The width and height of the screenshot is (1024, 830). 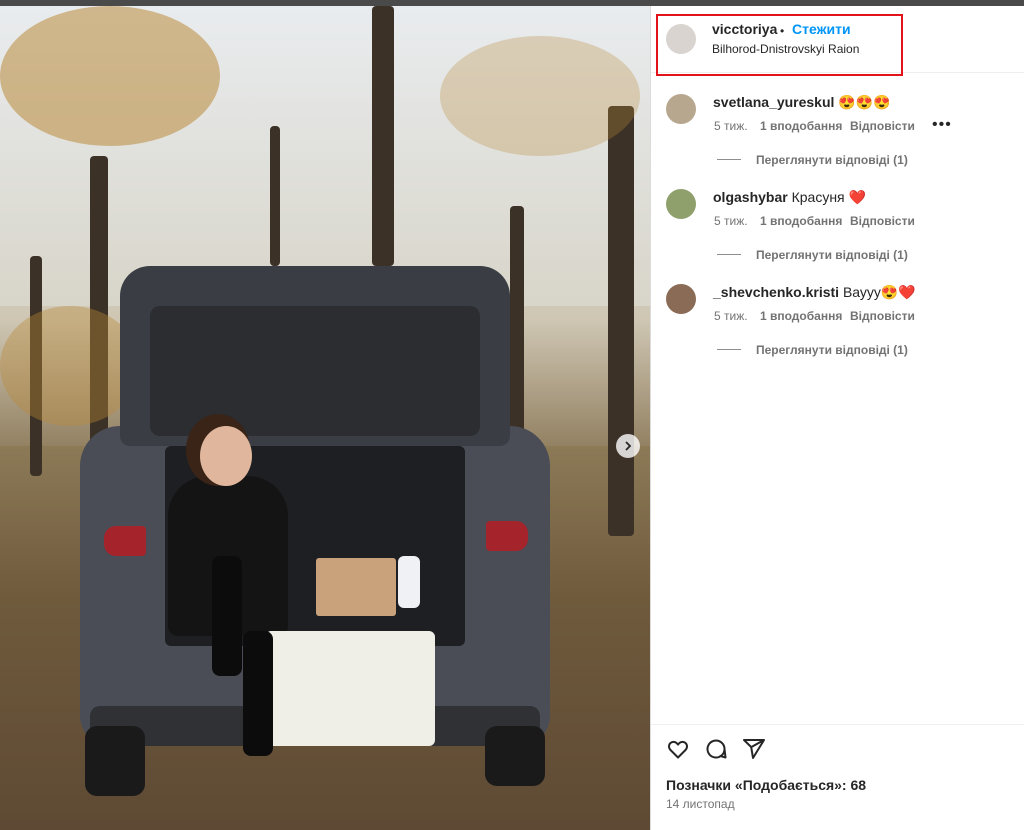 What do you see at coordinates (515, 756) in the screenshot?
I see `wheel-right` at bounding box center [515, 756].